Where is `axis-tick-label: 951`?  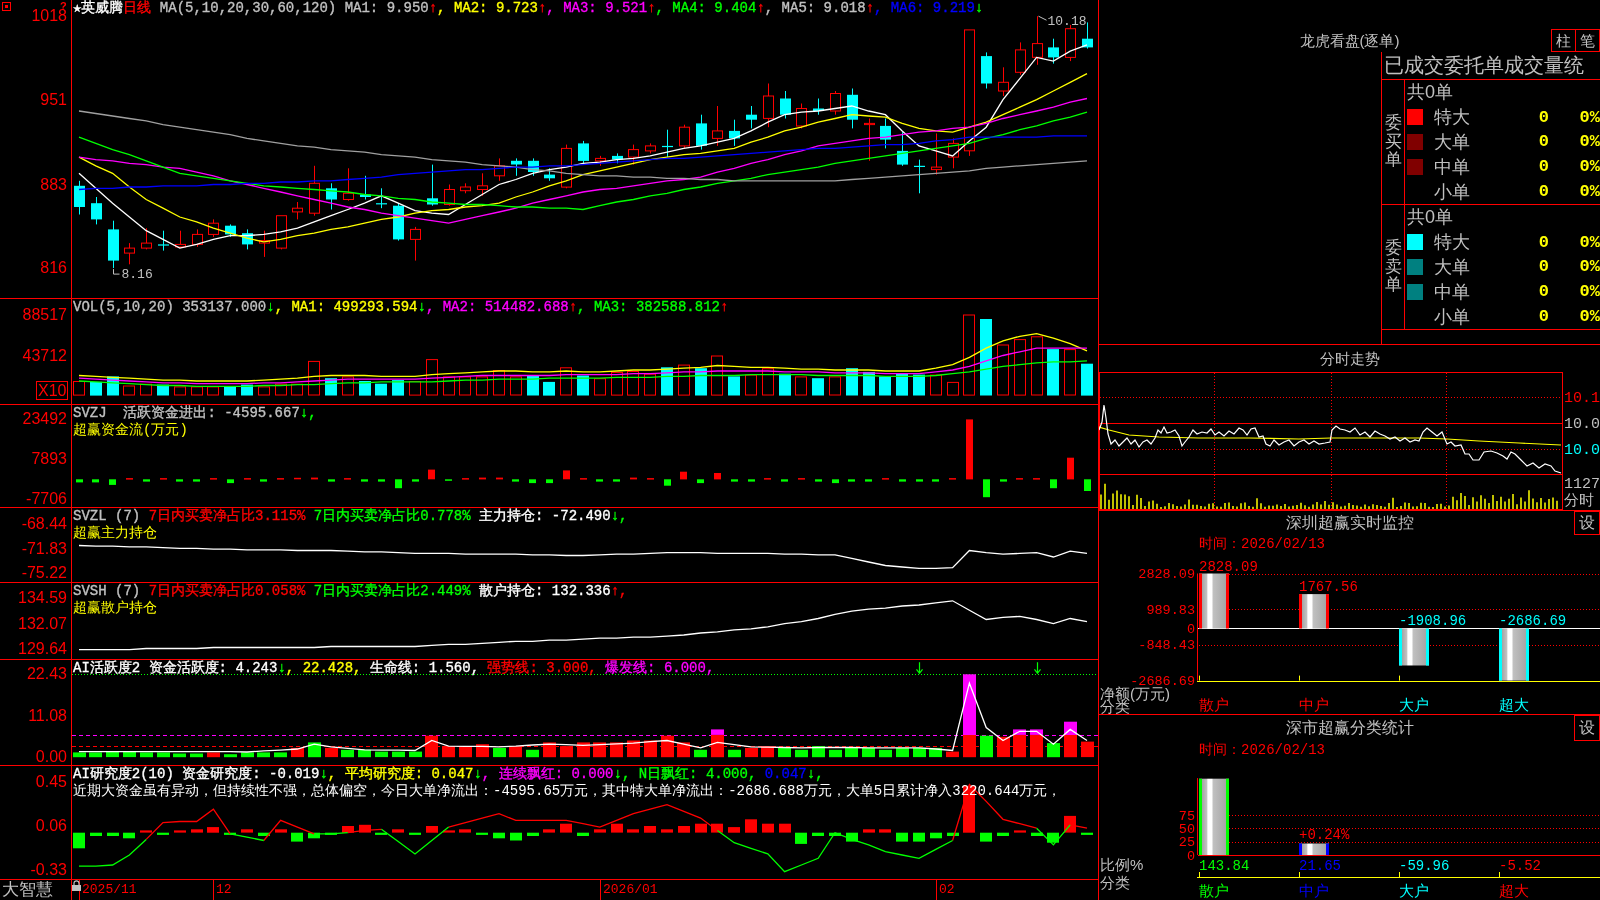
axis-tick-label: 951 is located at coordinates (53, 99).